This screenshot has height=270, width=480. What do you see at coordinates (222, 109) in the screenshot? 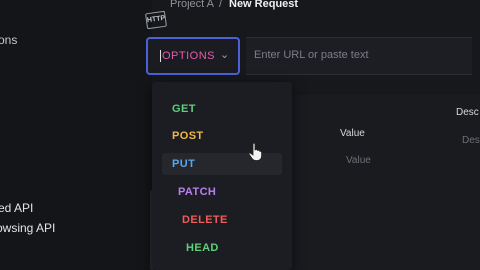
I see `method-option-get: GET` at bounding box center [222, 109].